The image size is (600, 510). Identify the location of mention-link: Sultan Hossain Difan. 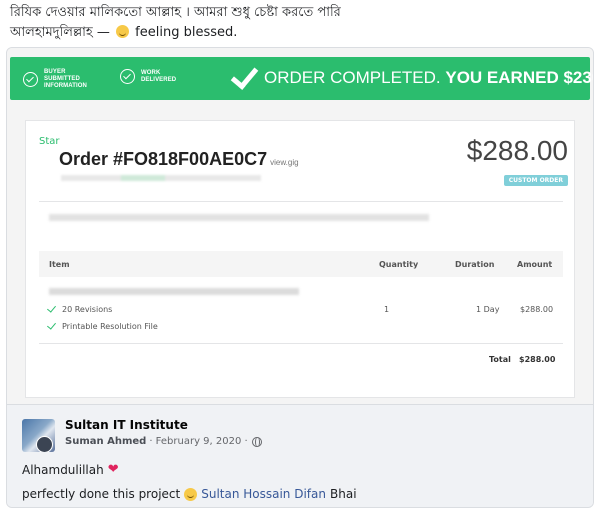
(263, 494).